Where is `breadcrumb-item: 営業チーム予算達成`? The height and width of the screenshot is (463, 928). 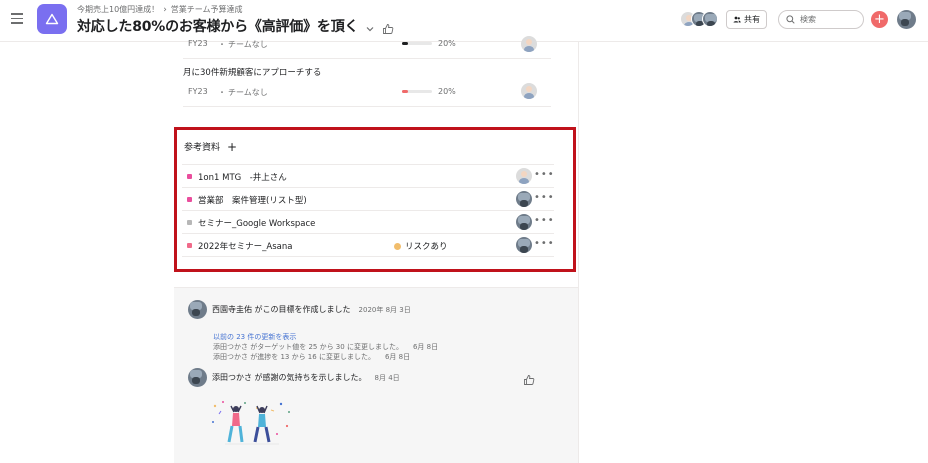
breadcrumb-item: 営業チーム予算達成 is located at coordinates (207, 9).